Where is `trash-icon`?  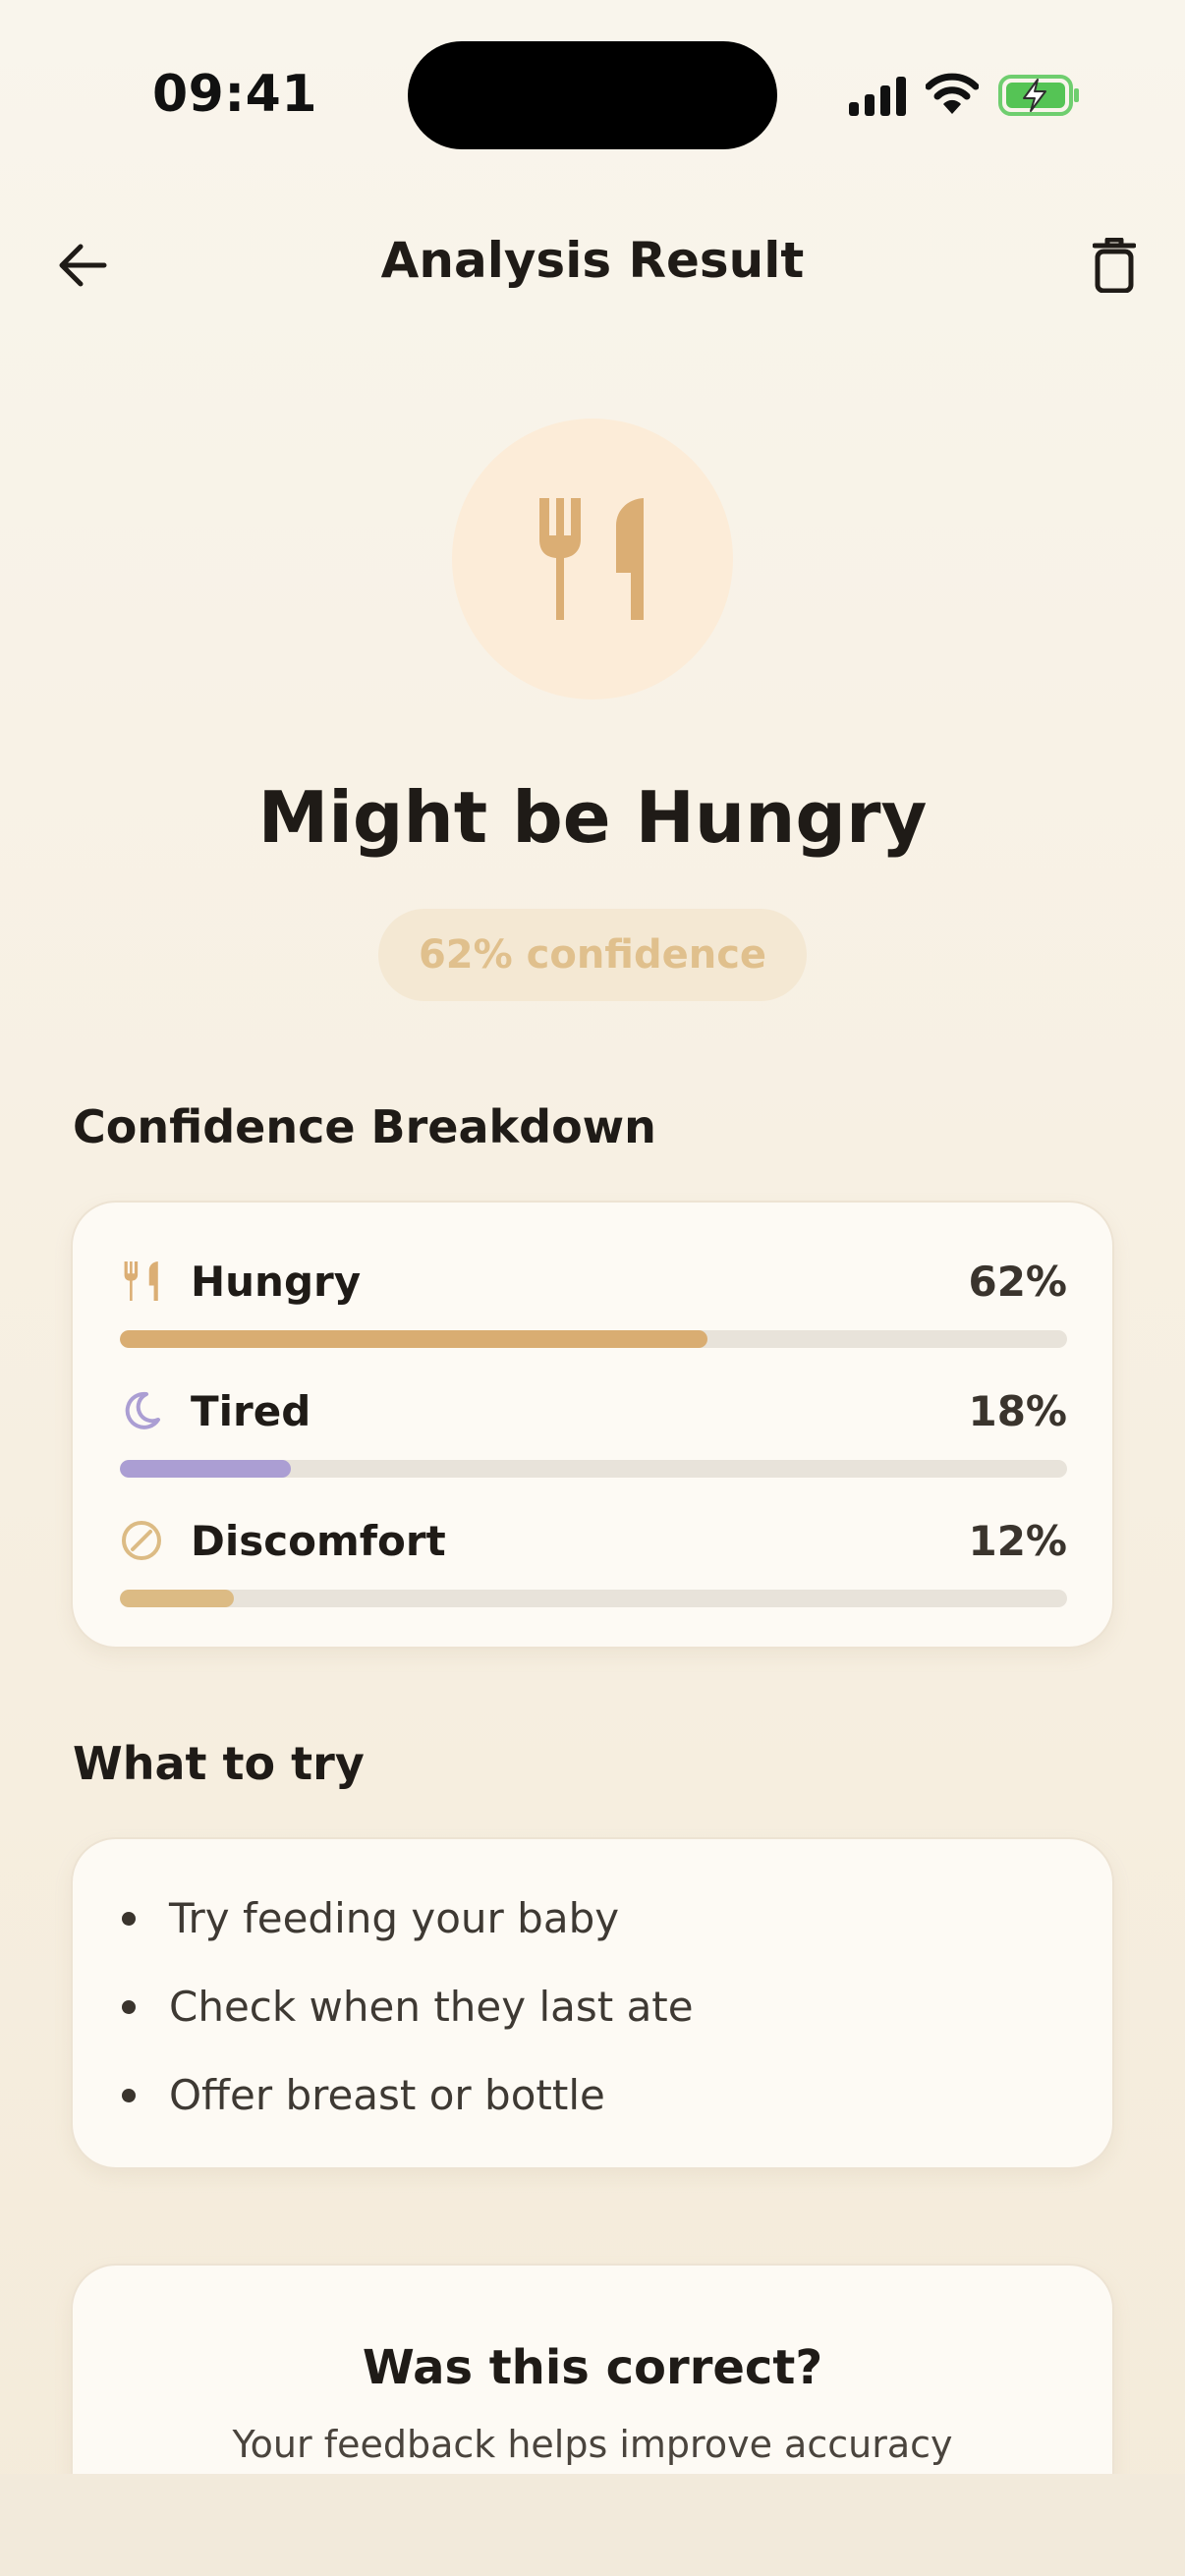 trash-icon is located at coordinates (1115, 265).